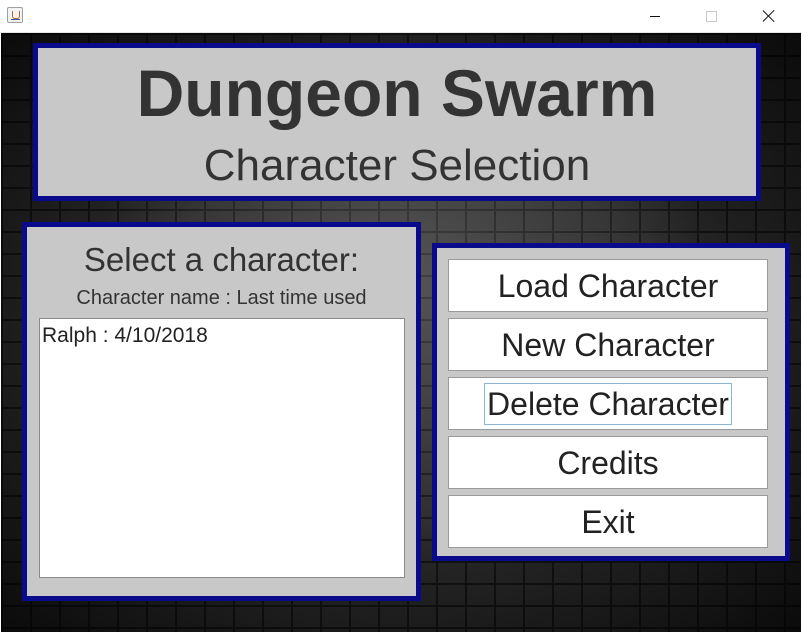  What do you see at coordinates (15, 15) in the screenshot?
I see `java-cup-icon` at bounding box center [15, 15].